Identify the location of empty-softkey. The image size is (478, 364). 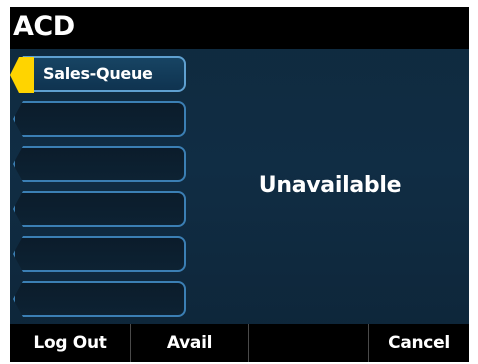
(308, 343).